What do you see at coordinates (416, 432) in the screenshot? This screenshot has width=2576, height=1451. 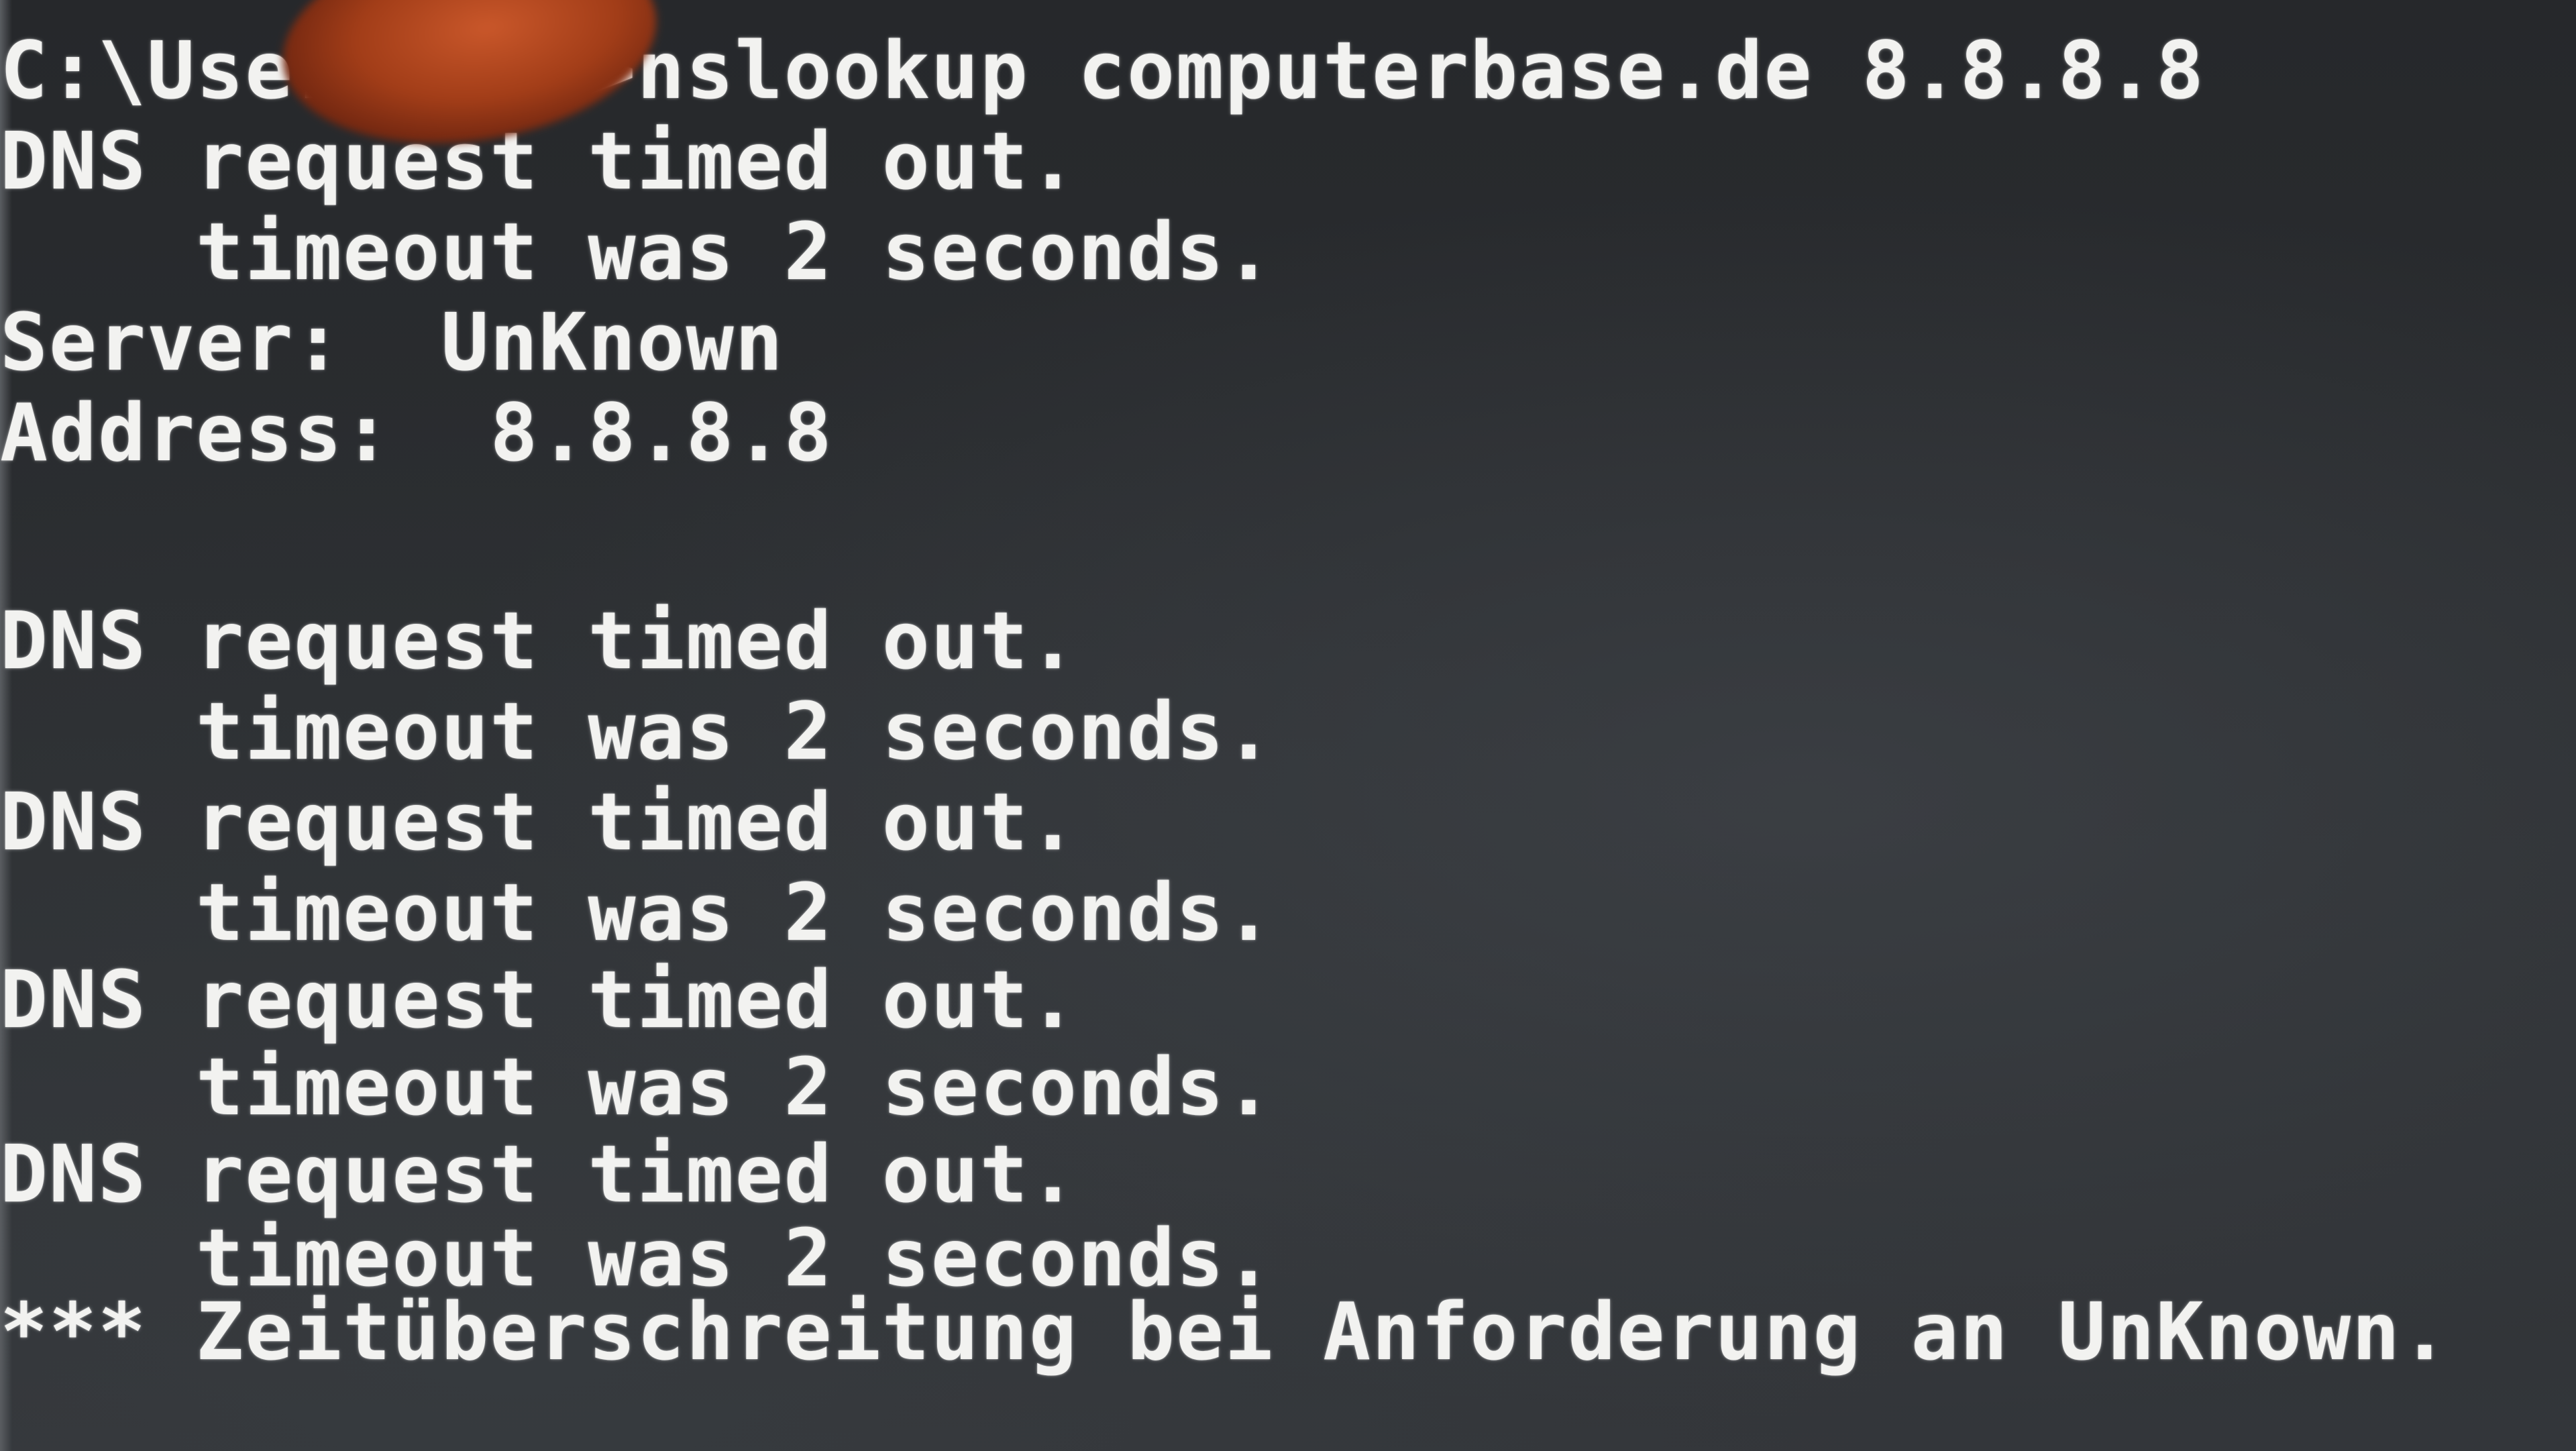 I see `output-line: Address: 8.8.8.8` at bounding box center [416, 432].